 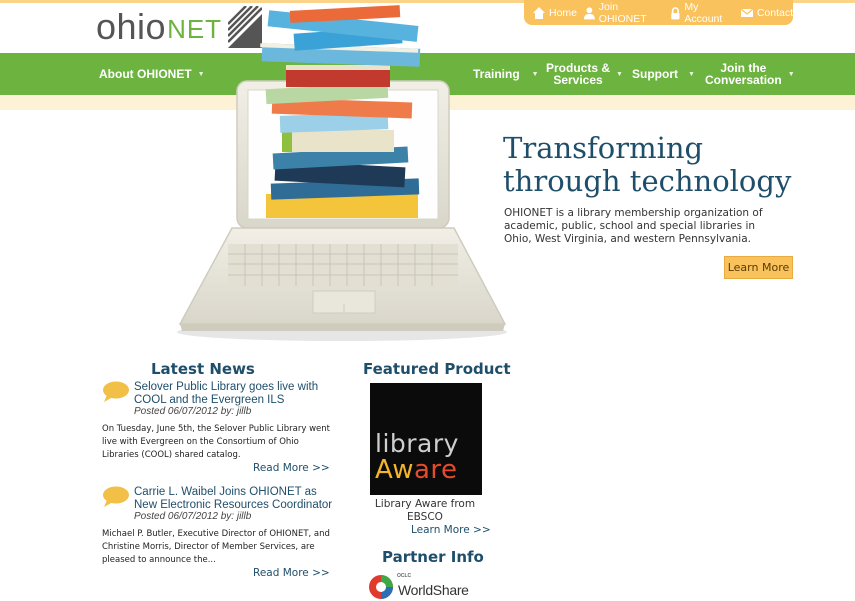 I want to click on util-account-link: My Account, so click(x=701, y=13).